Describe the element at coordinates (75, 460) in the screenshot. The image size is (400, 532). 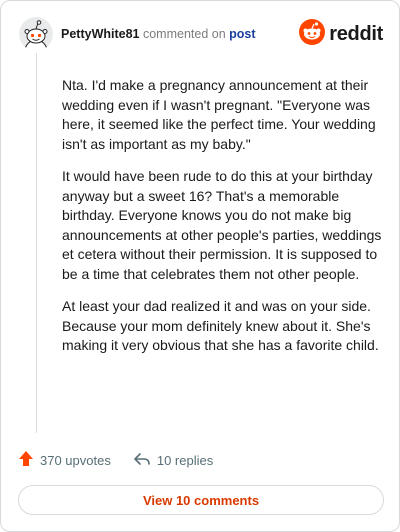
I see `upvote-count: 370 upvotes` at that location.